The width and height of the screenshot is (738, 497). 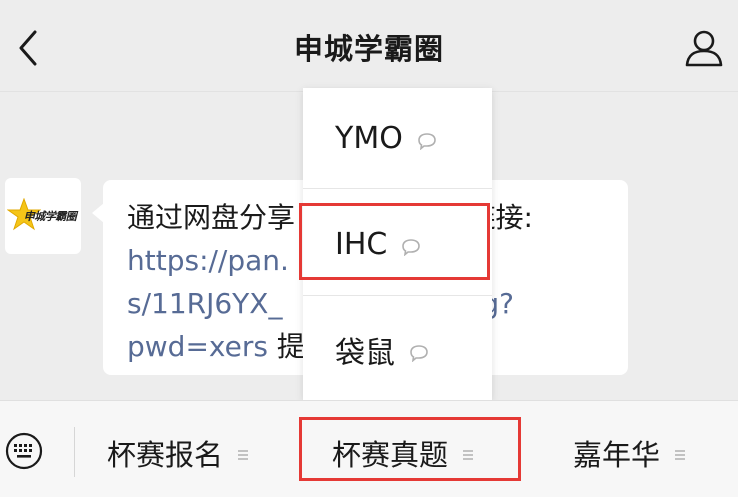 I want to click on share-link-prefix: s/11RJ6YX_, so click(x=205, y=303).